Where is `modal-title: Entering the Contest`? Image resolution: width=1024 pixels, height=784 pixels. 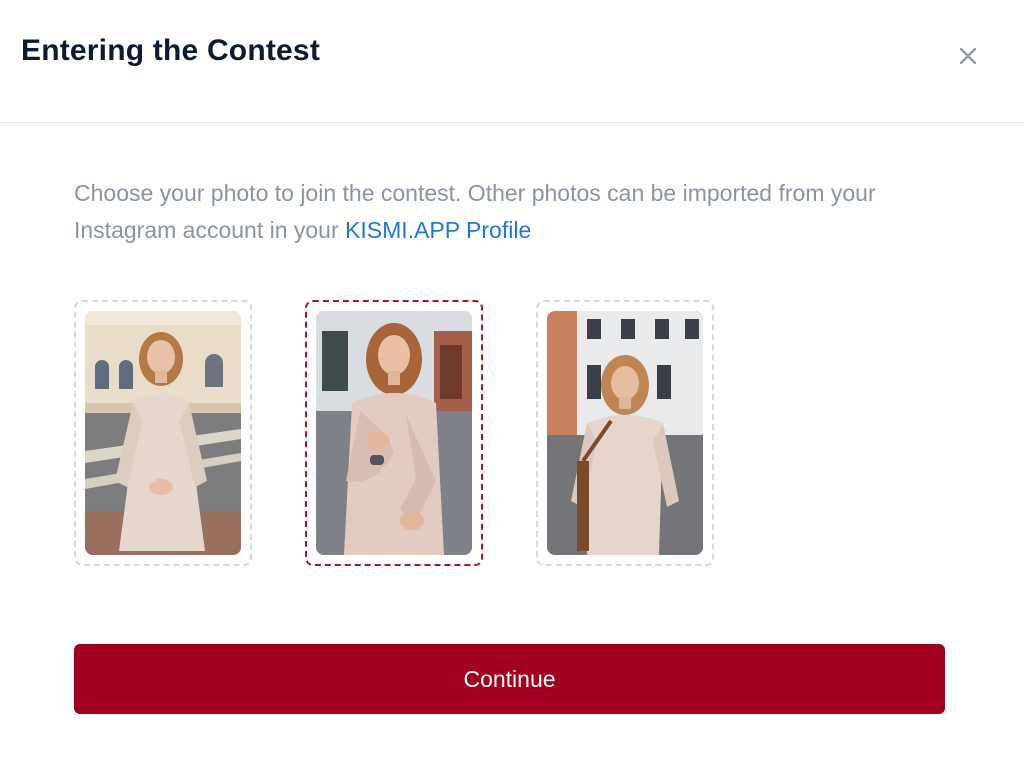
modal-title: Entering the Contest is located at coordinates (171, 50).